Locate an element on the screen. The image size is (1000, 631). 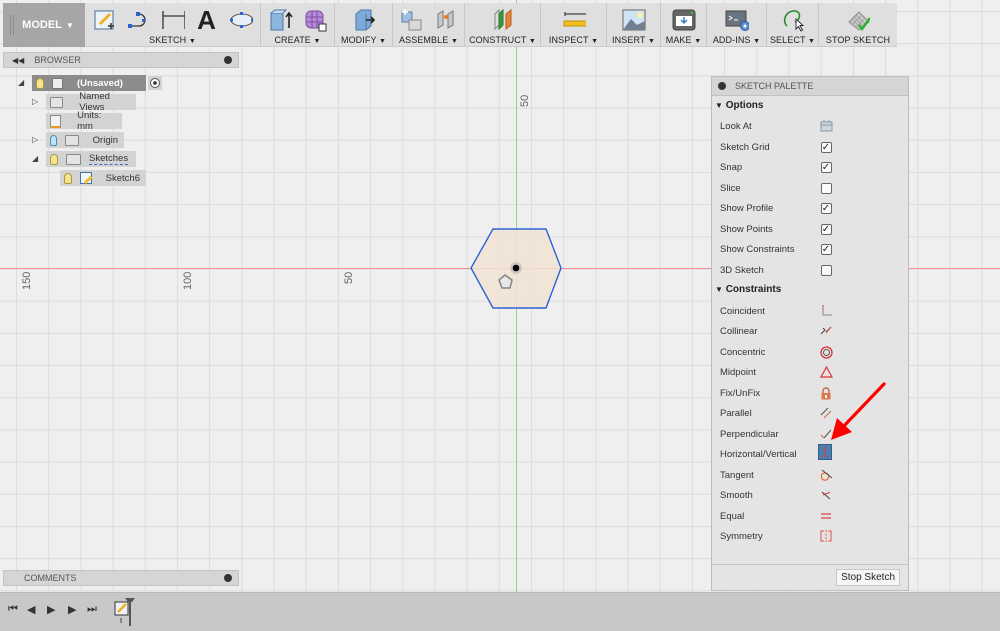
measure-icon is located at coordinates (574, 20).